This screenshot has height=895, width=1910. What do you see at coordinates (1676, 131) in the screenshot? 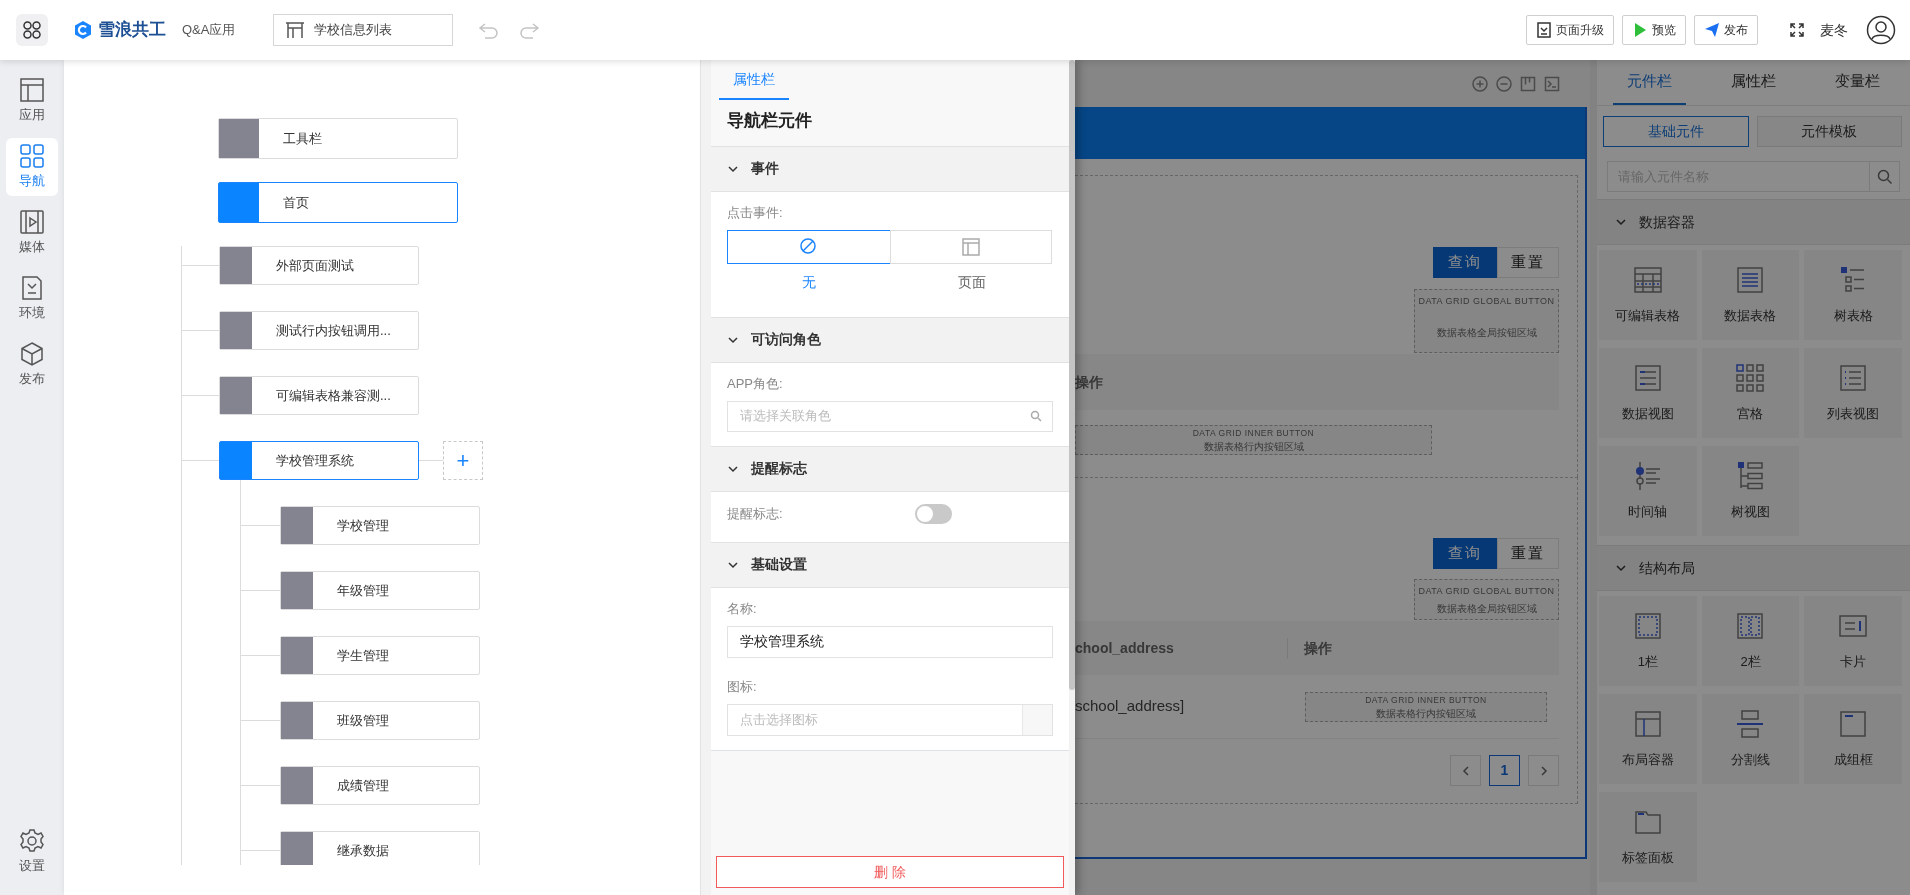
I see `sub-tab: 基础元件` at bounding box center [1676, 131].